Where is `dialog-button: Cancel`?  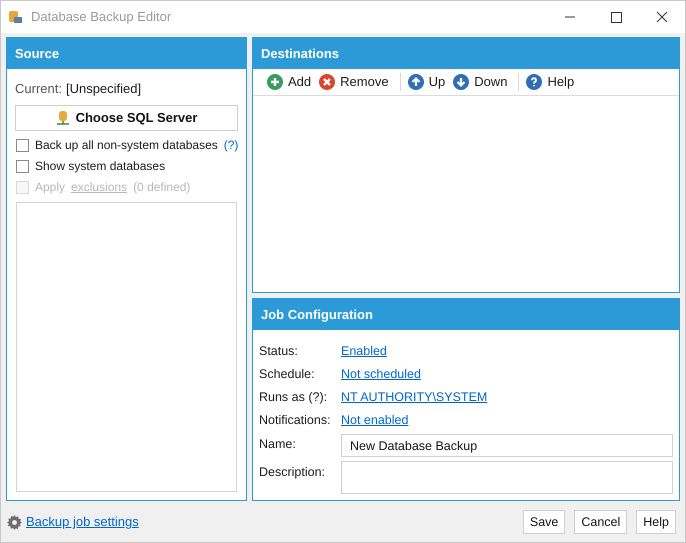
dialog-button: Cancel is located at coordinates (601, 522).